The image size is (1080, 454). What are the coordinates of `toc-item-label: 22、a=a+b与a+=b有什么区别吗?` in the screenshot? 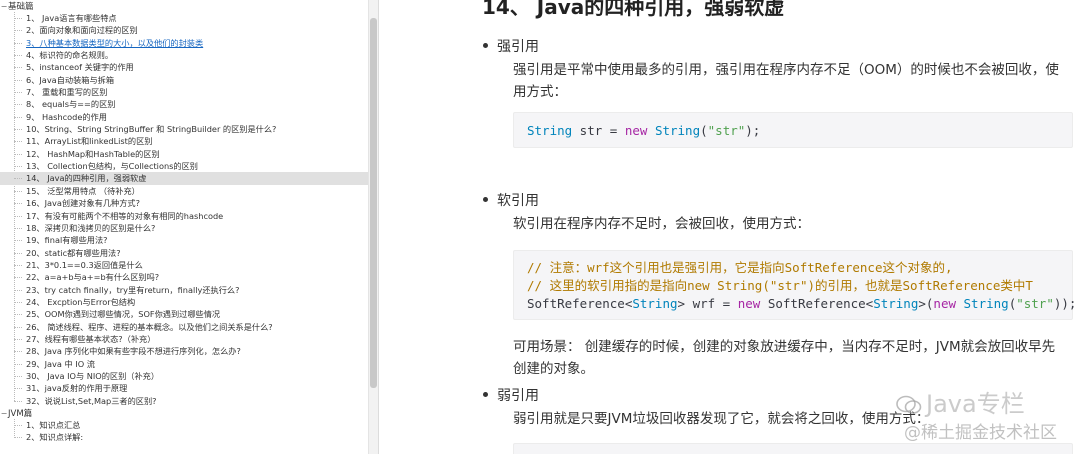 It's located at (93, 277).